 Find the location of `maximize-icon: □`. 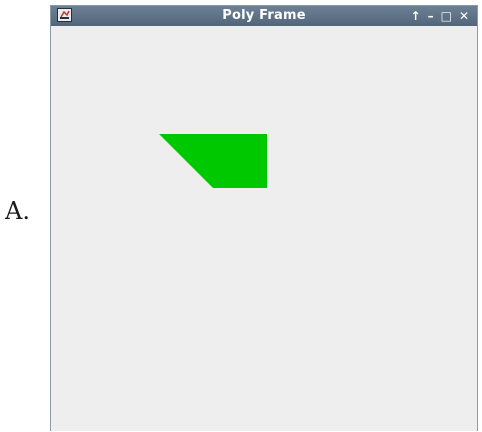

maximize-icon: □ is located at coordinates (446, 16).